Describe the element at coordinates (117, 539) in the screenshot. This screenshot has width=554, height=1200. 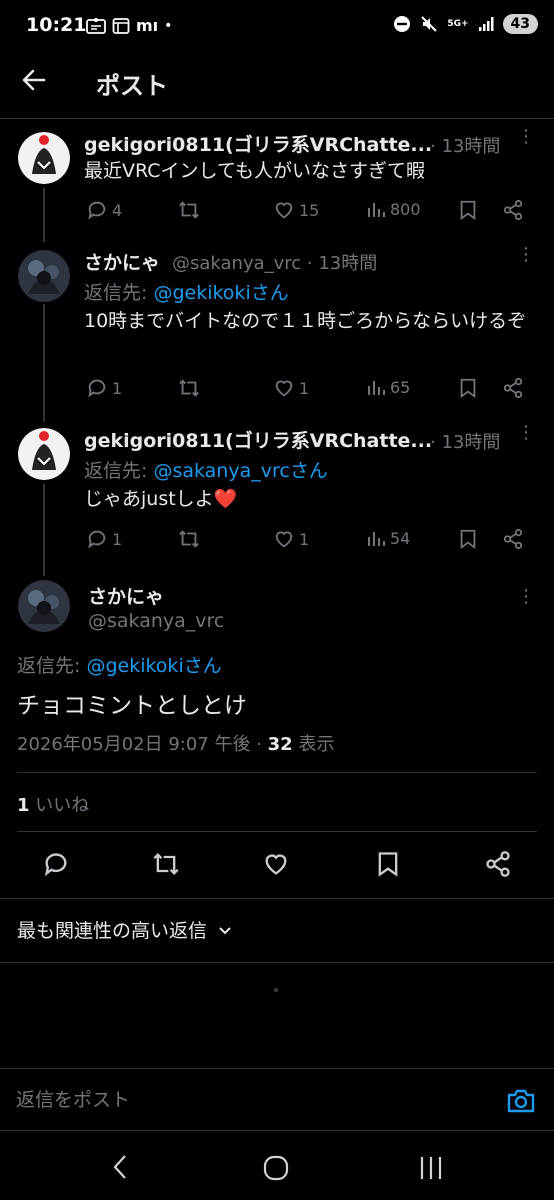
I see `reply-count: 1` at that location.